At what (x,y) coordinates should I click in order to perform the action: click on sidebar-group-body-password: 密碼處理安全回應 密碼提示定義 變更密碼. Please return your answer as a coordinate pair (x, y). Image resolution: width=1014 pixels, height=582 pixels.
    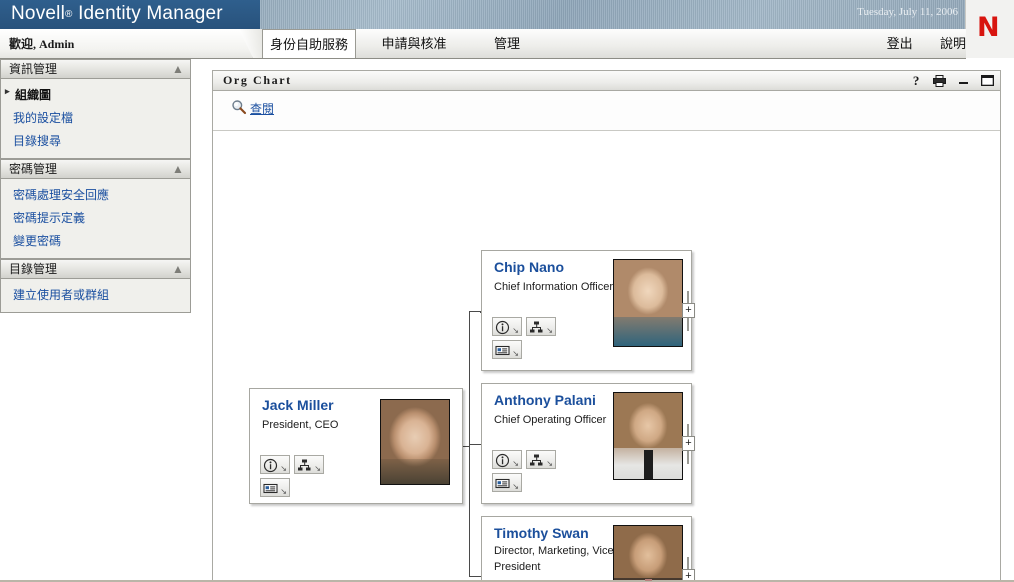
    Looking at the image, I should click on (95, 219).